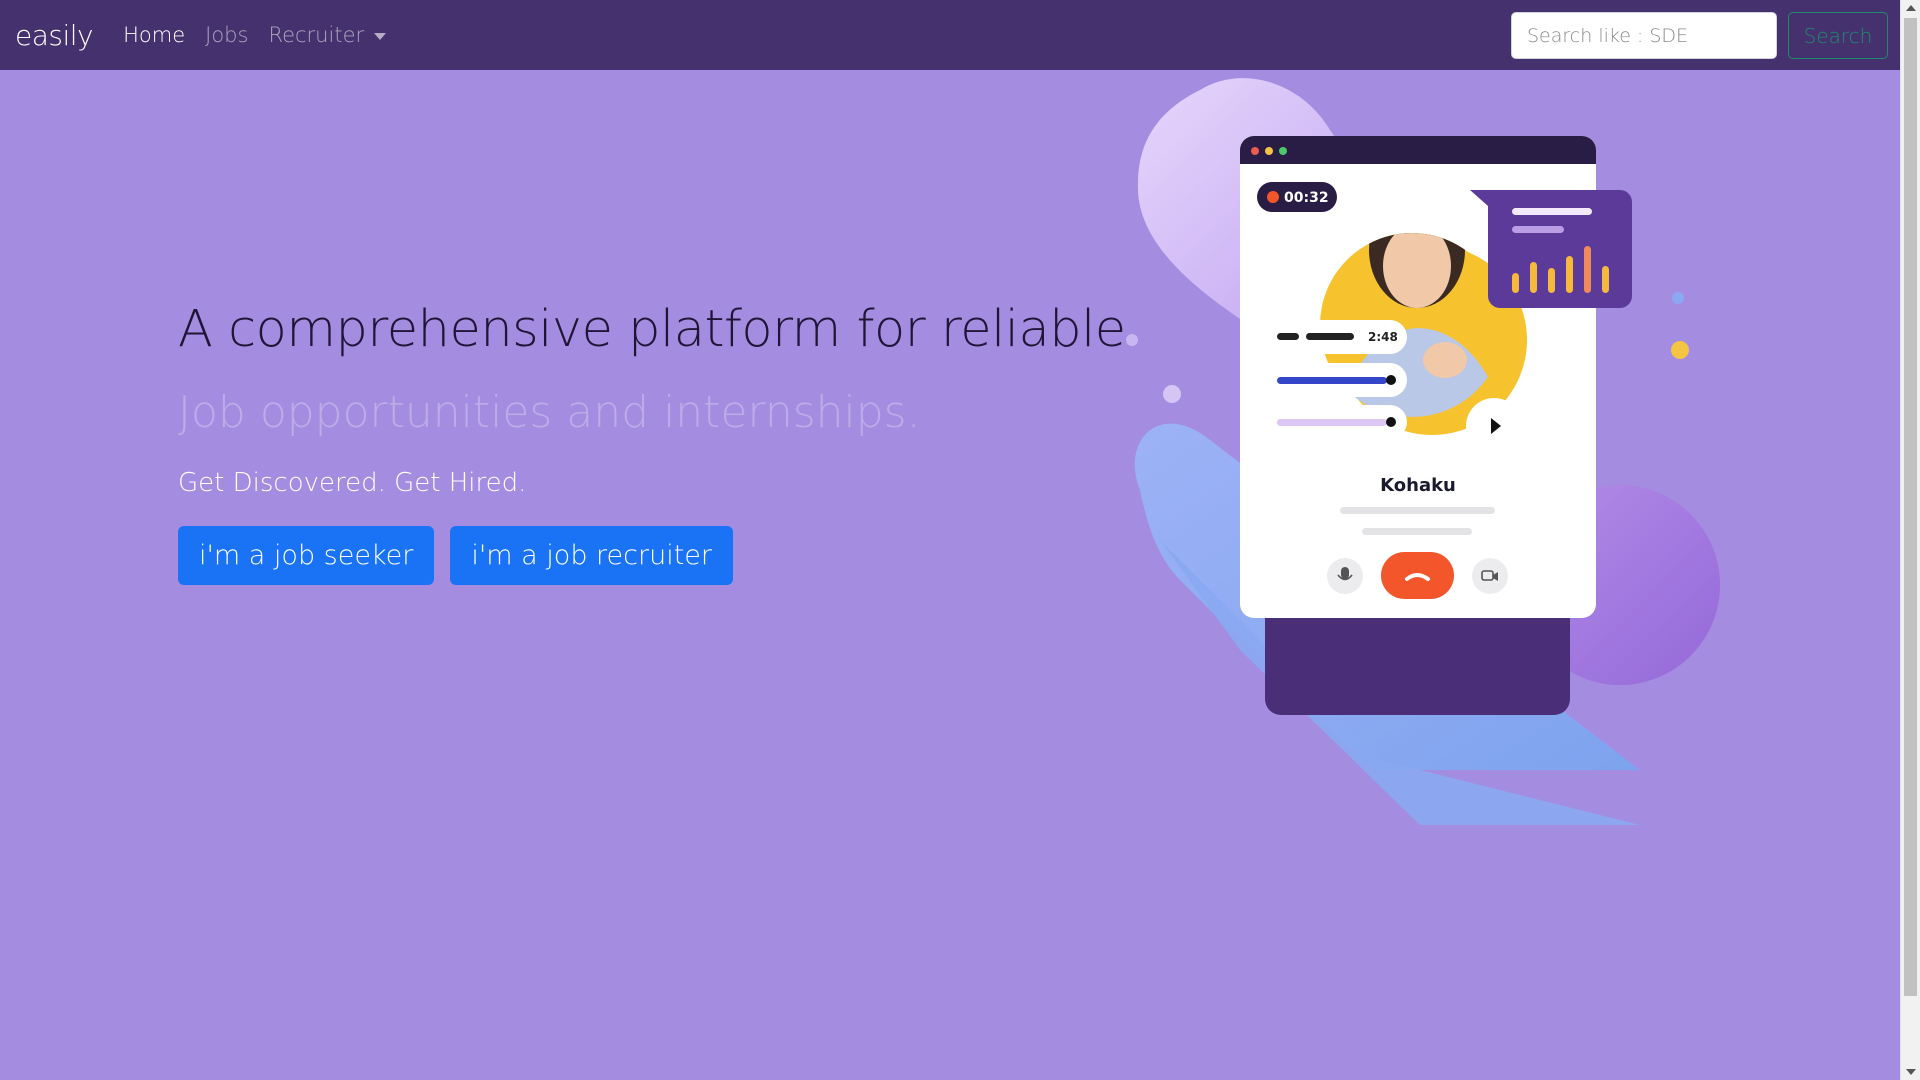 This screenshot has height=1080, width=1920. Describe the element at coordinates (1490, 576) in the screenshot. I see `video-button` at that location.